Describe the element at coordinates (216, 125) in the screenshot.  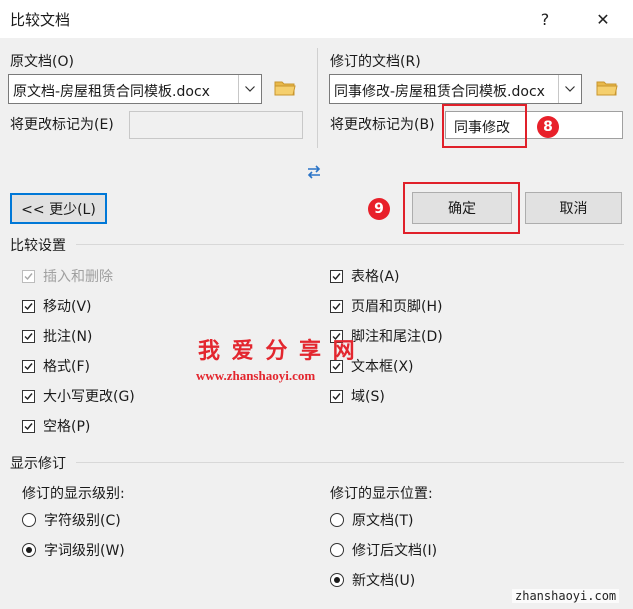
I see `original-mark-input` at that location.